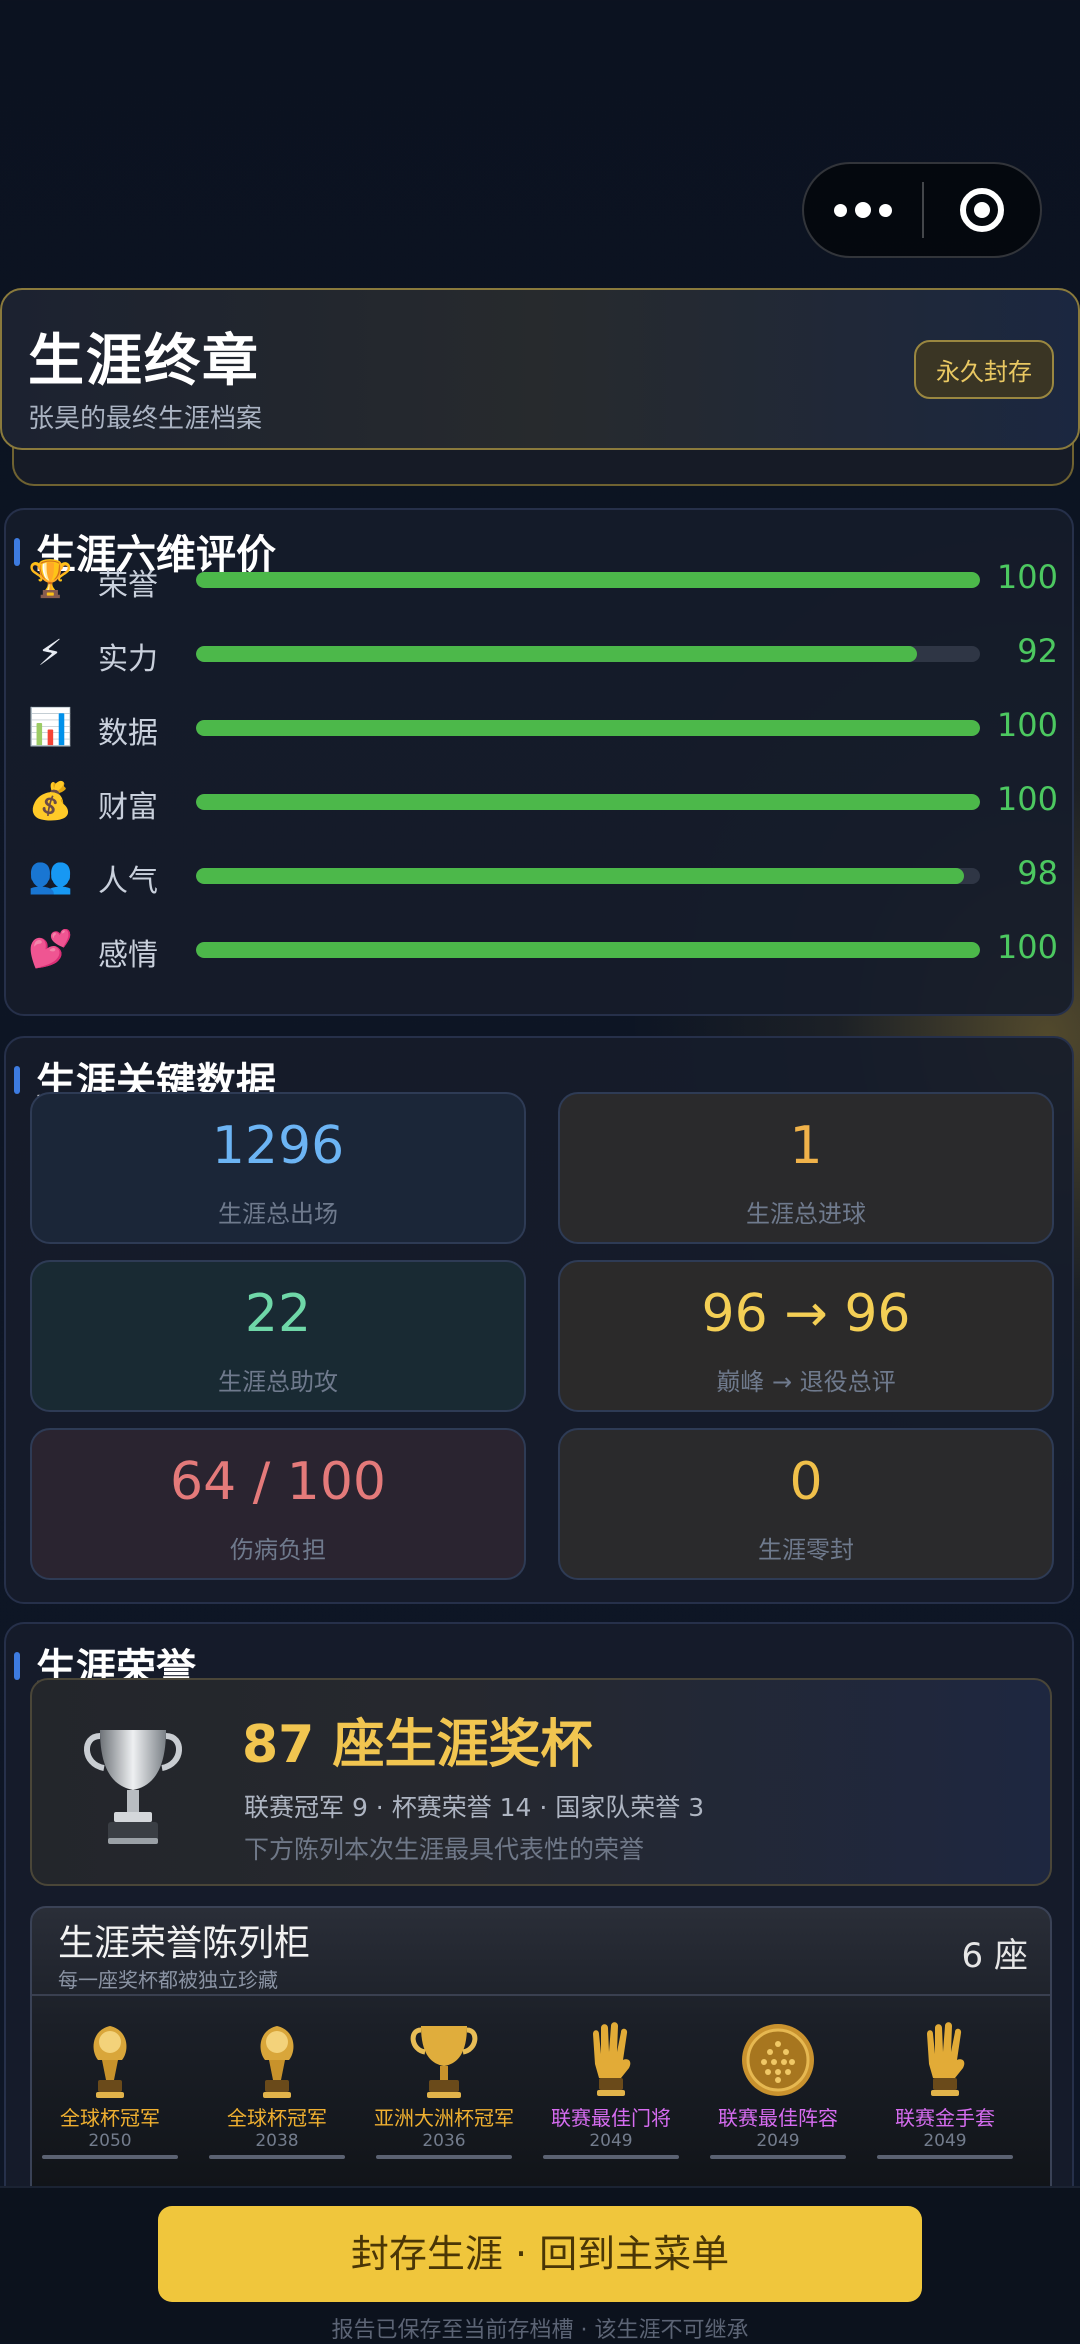  I want to click on cabinet-item: 联赛金手套 2049, so click(945, 2089).